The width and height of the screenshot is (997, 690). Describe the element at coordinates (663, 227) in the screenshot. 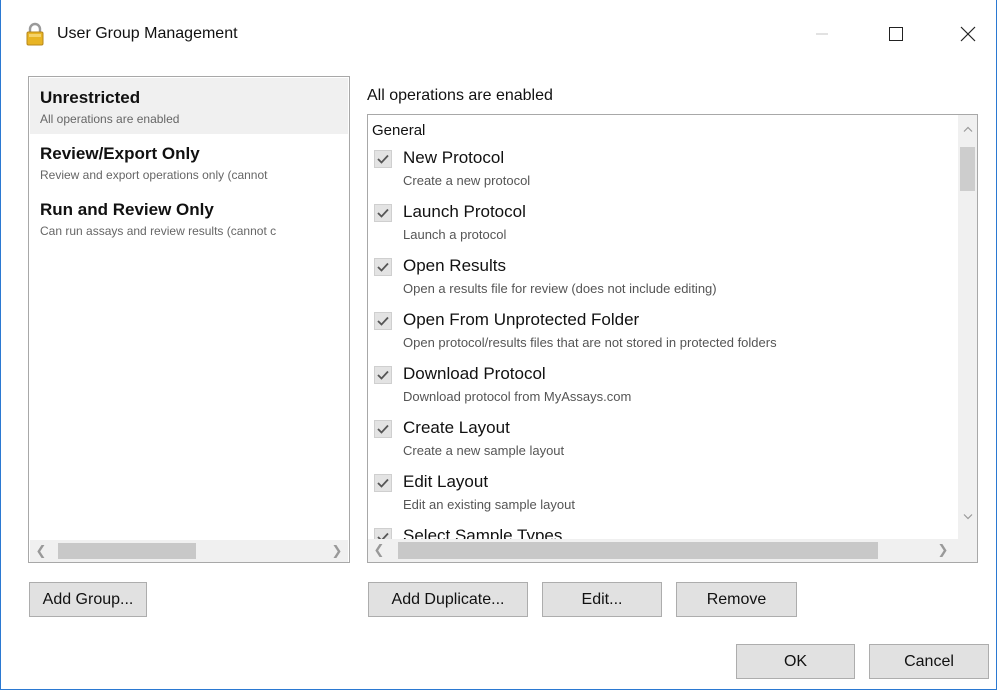

I see `operation-item: Launch Protocol Launch a protocol` at that location.